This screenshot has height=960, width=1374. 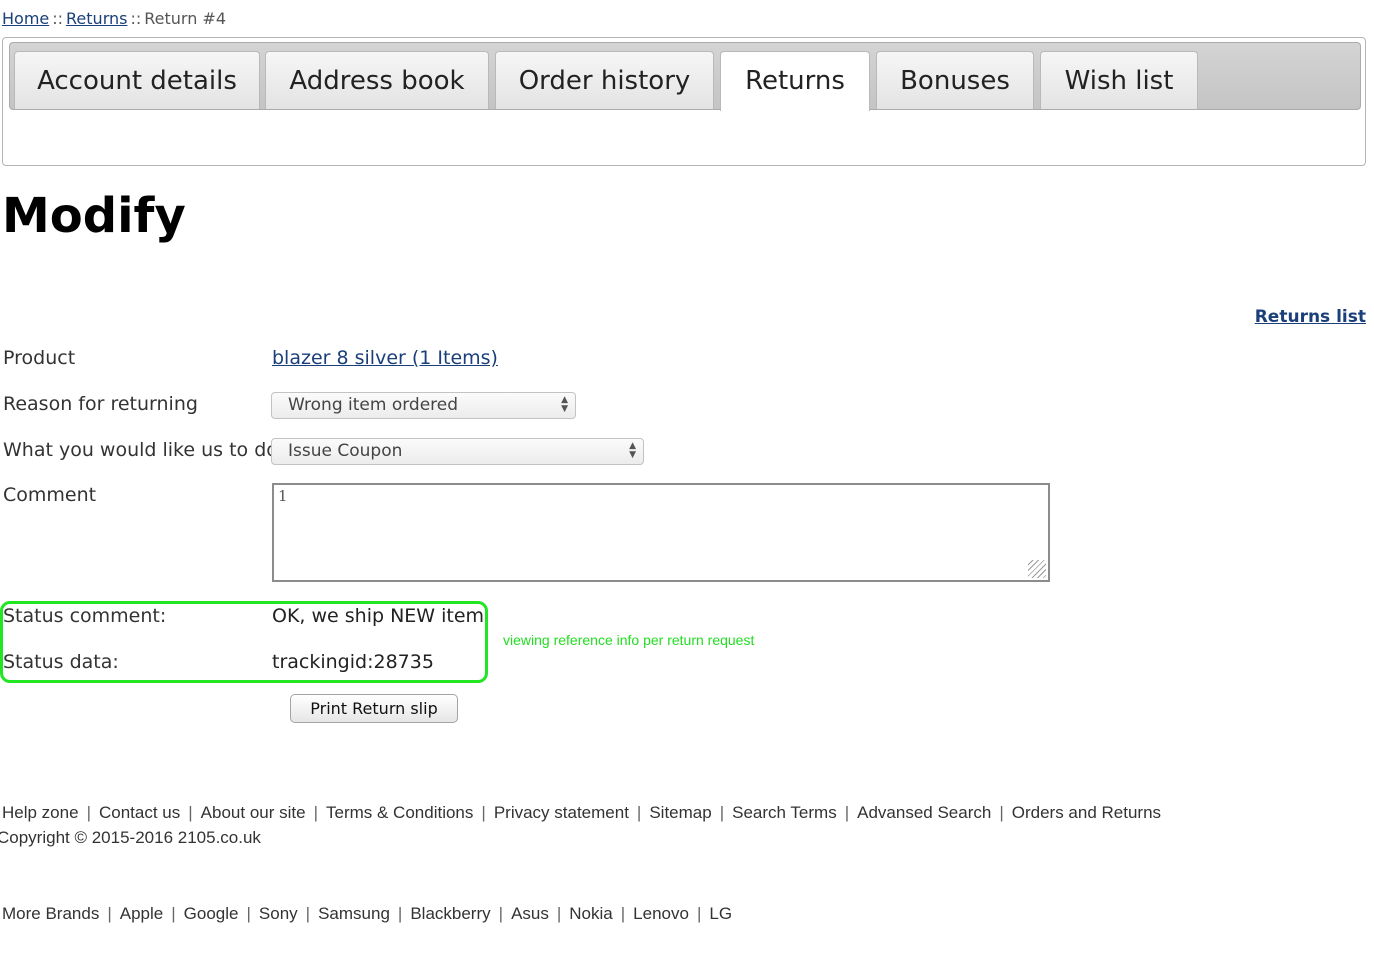 What do you see at coordinates (1086, 812) in the screenshot?
I see `footer-link-orders-returns: Orders and Returns` at bounding box center [1086, 812].